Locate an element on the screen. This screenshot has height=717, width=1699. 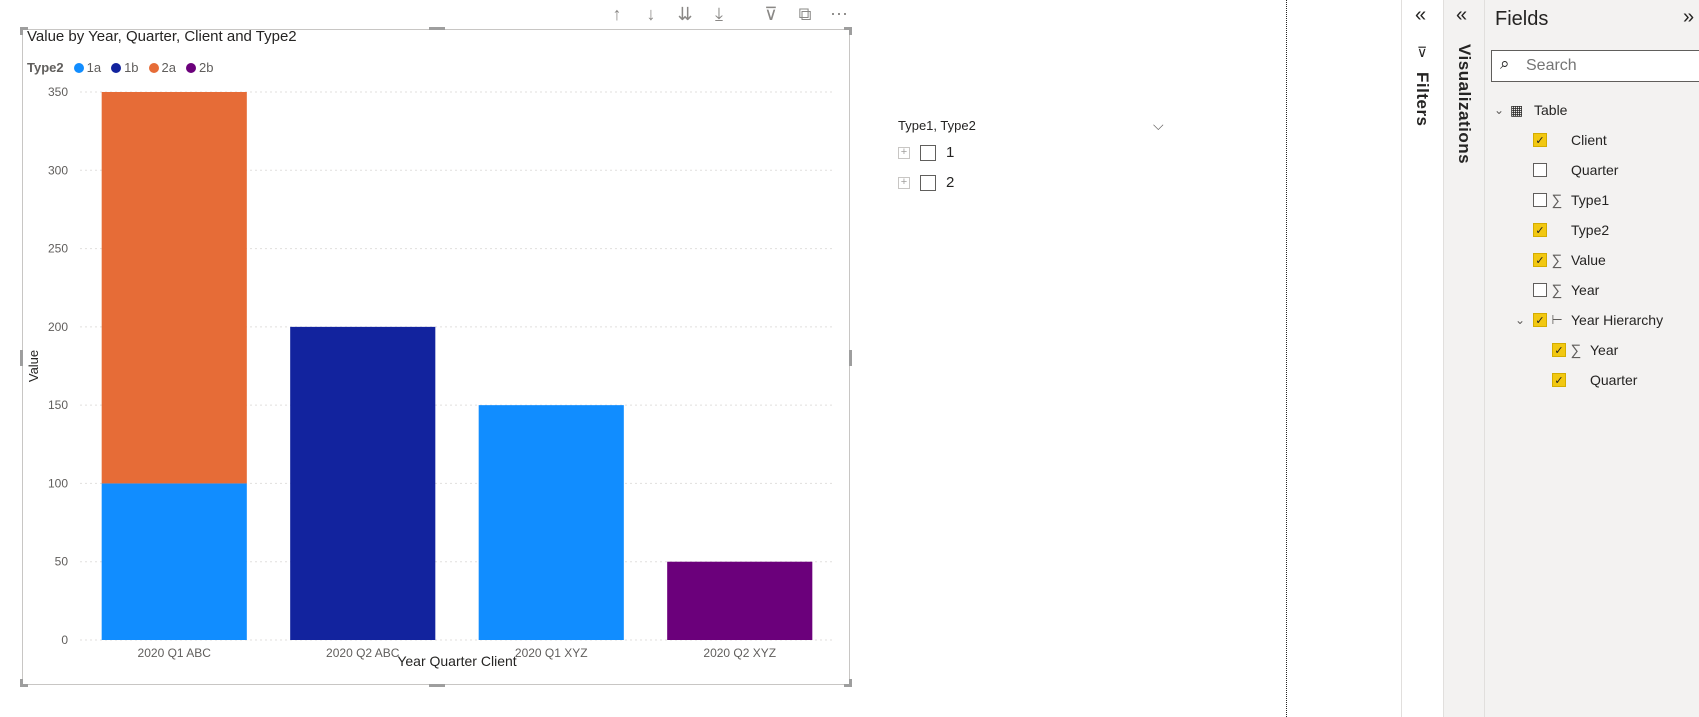
chart-title: Value by Year, Quarter, Client and Type2 is located at coordinates (162, 36).